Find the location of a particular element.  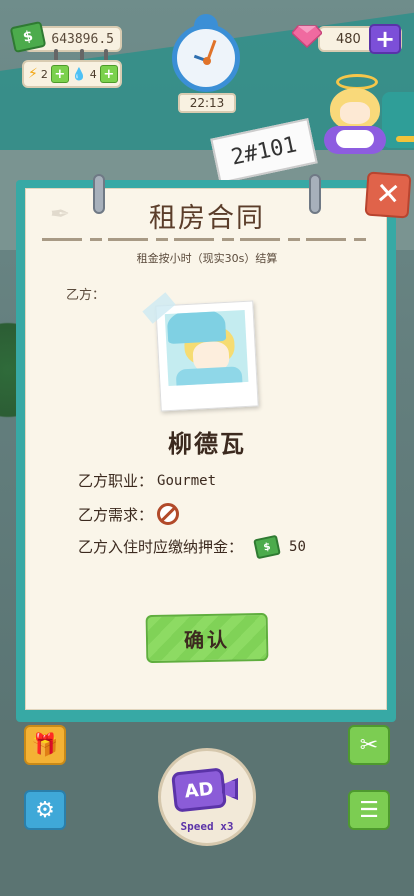

gift-button: 🎁 is located at coordinates (45, 745).